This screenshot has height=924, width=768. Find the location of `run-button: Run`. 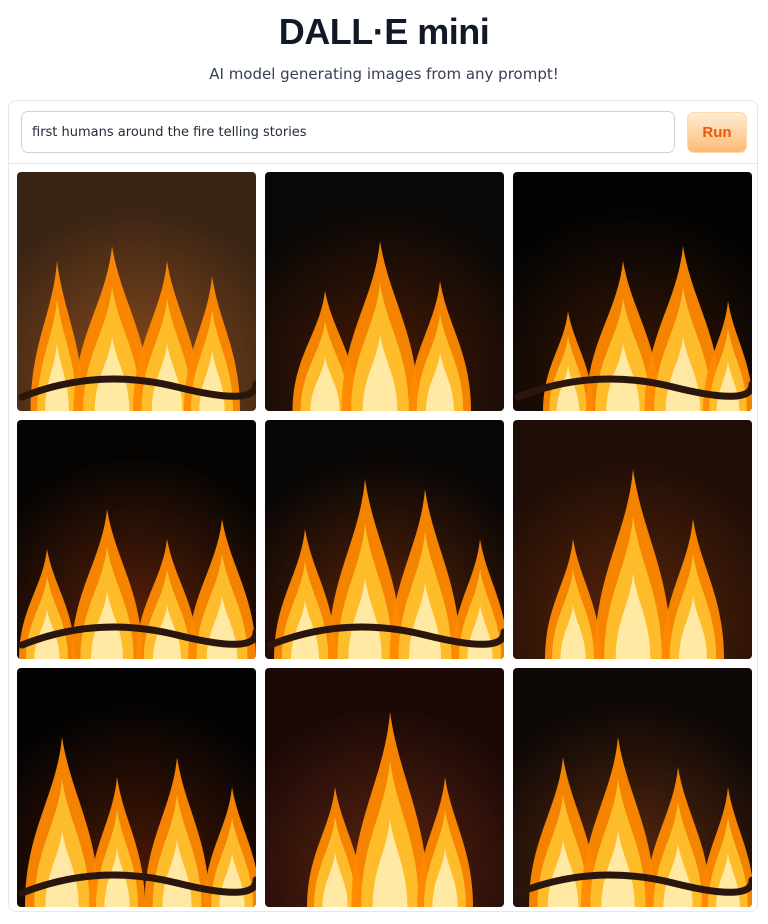

run-button: Run is located at coordinates (717, 132).